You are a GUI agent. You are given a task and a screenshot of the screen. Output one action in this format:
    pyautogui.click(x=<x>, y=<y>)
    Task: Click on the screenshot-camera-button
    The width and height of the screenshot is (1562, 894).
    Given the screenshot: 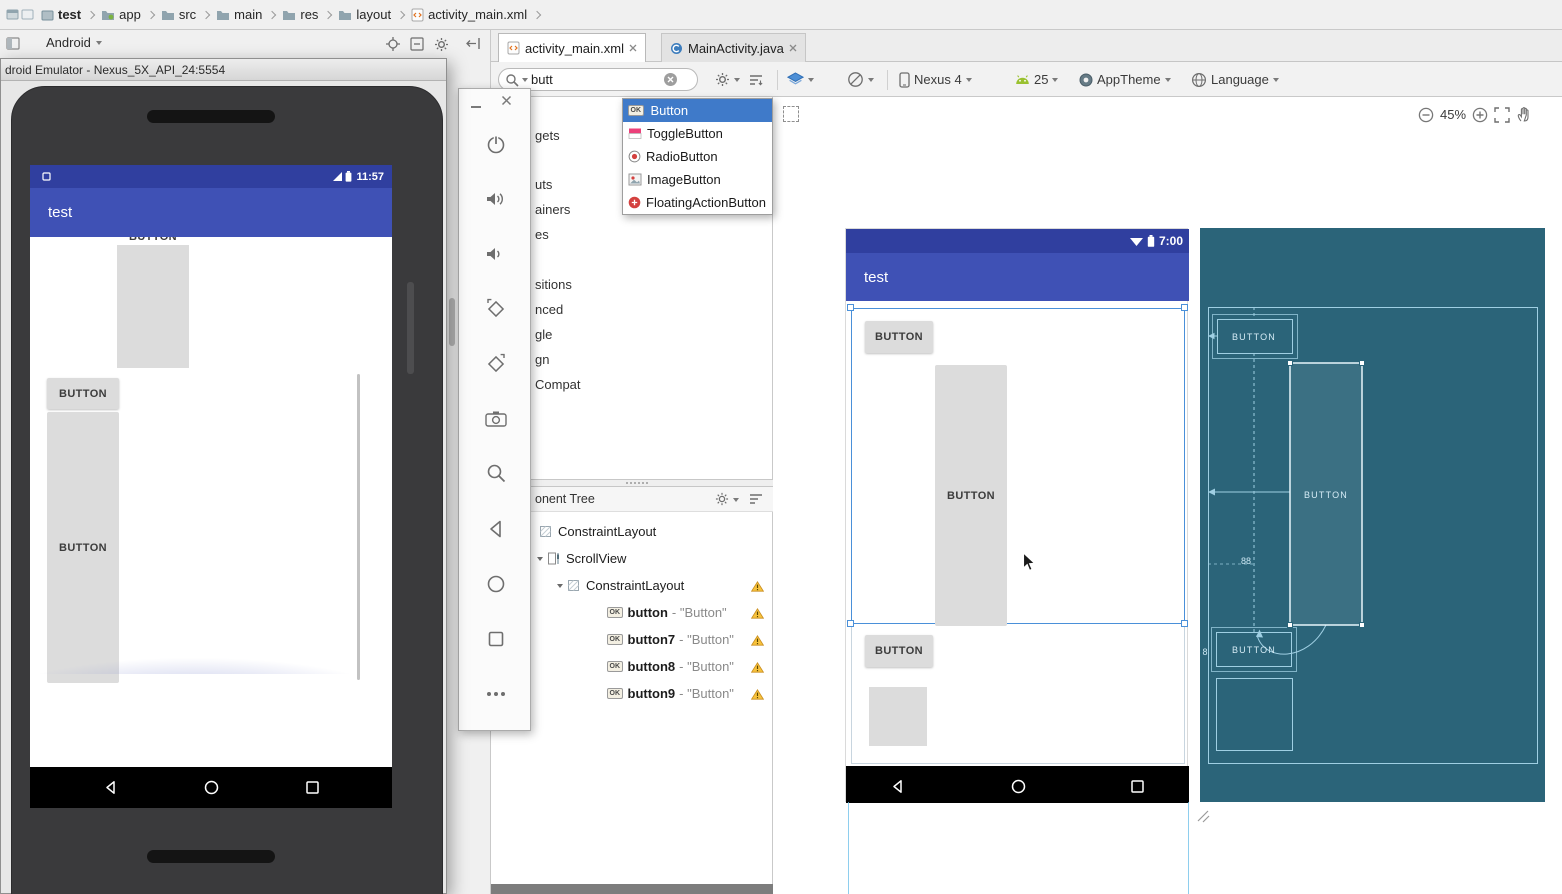 What is the action you would take?
    pyautogui.click(x=496, y=418)
    